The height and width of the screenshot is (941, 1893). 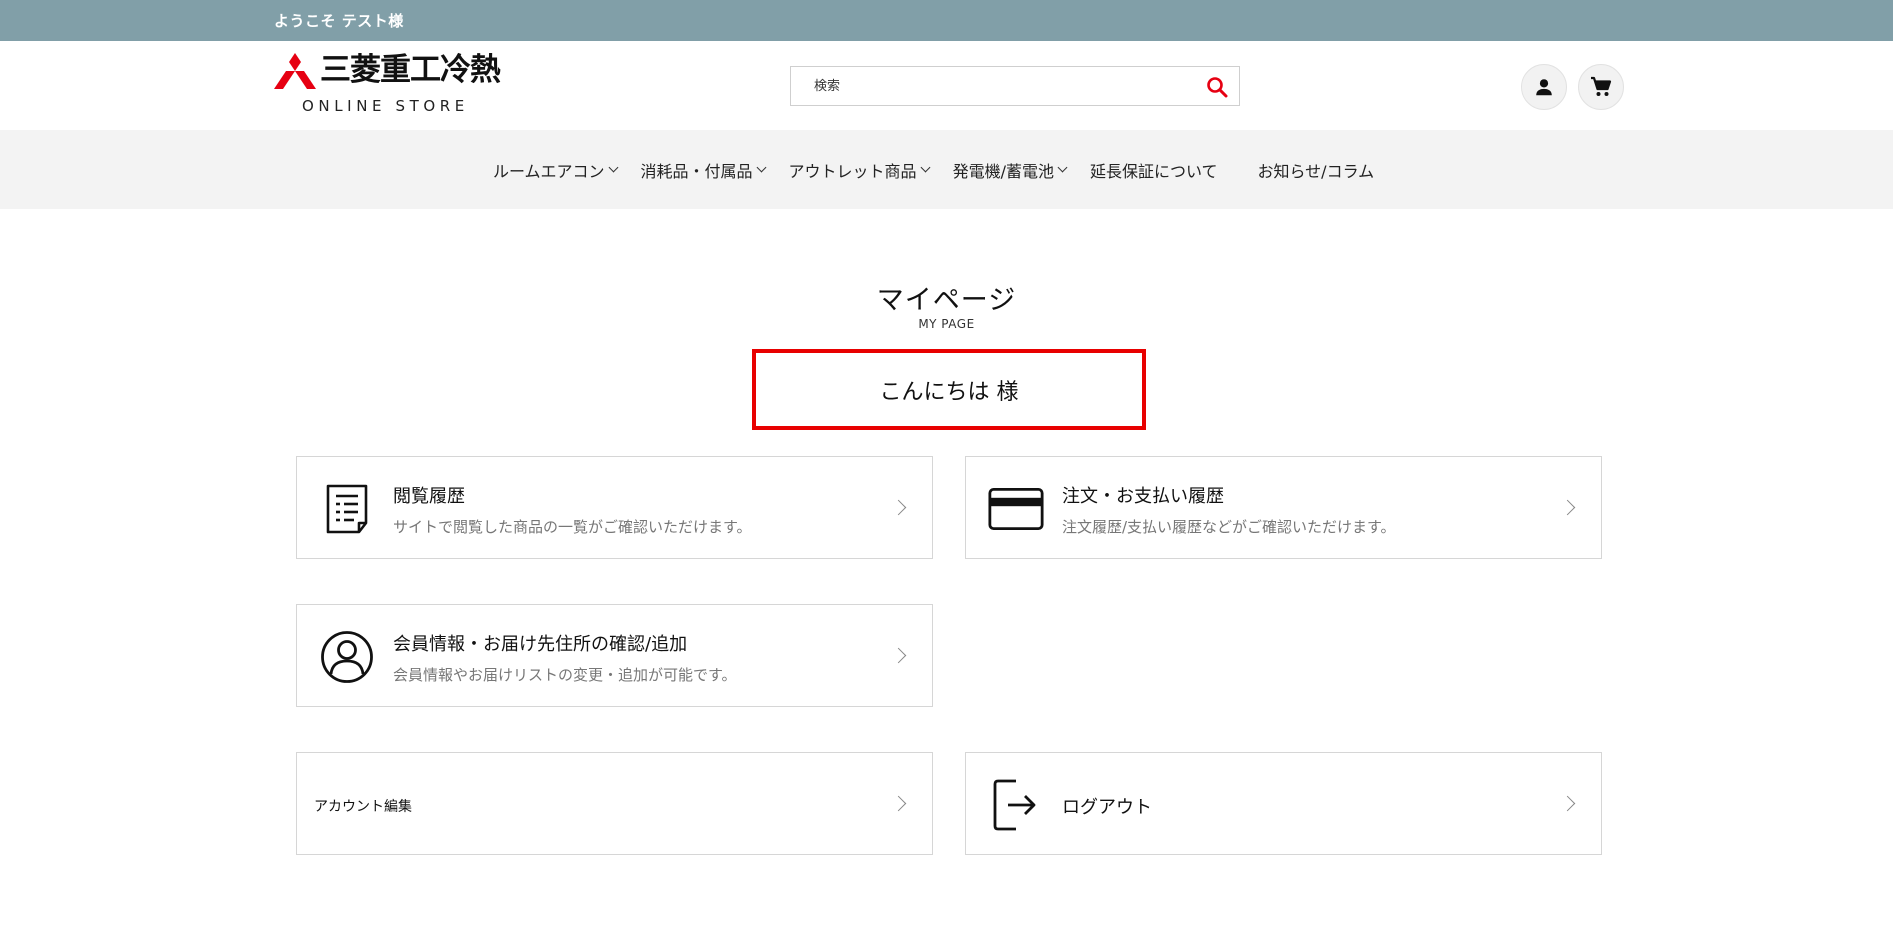 I want to click on nav-item-extended-warranty: 延長保証について, so click(x=1154, y=170).